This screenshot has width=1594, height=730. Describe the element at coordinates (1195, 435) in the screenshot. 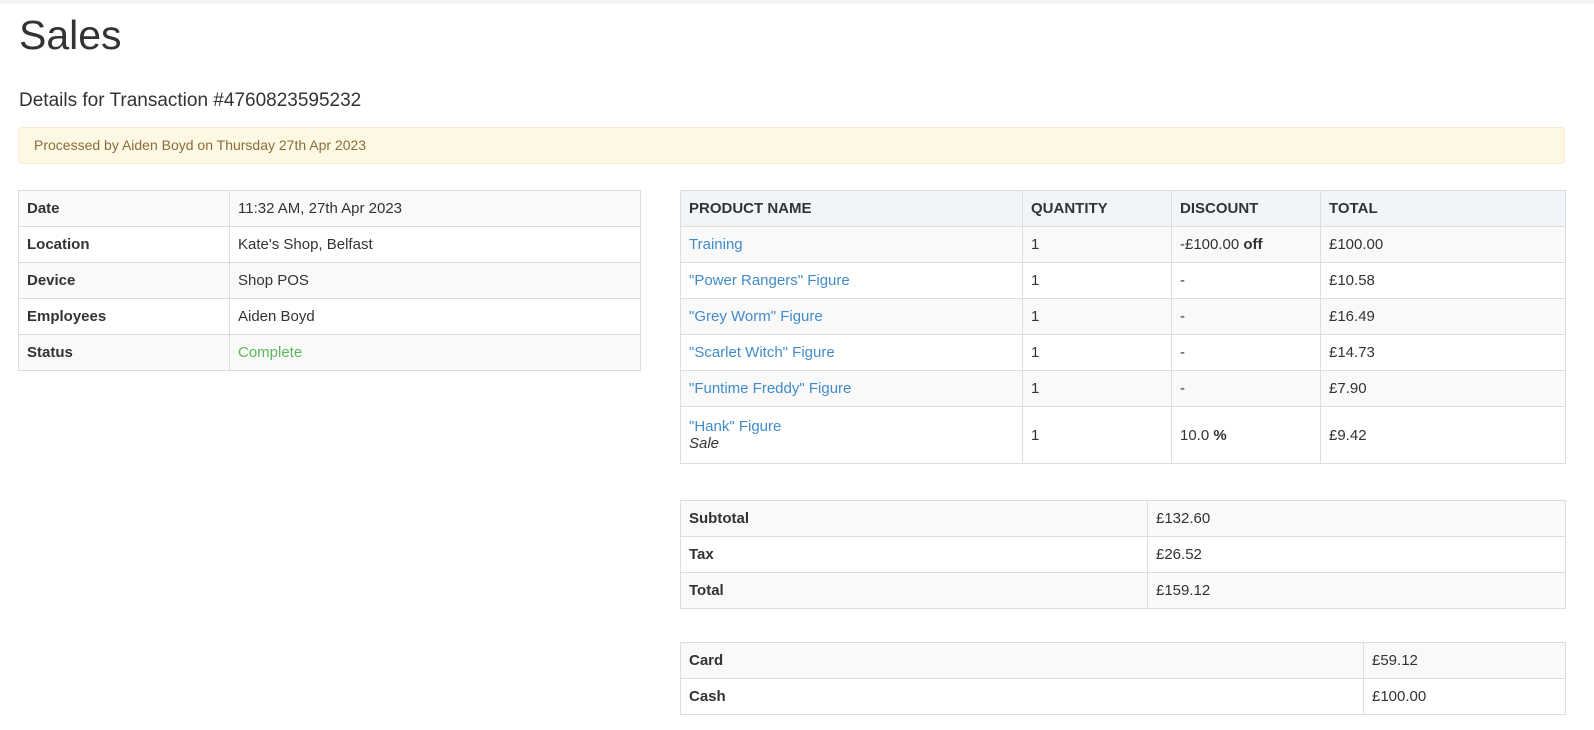

I see `discount-value: 10.0` at that location.